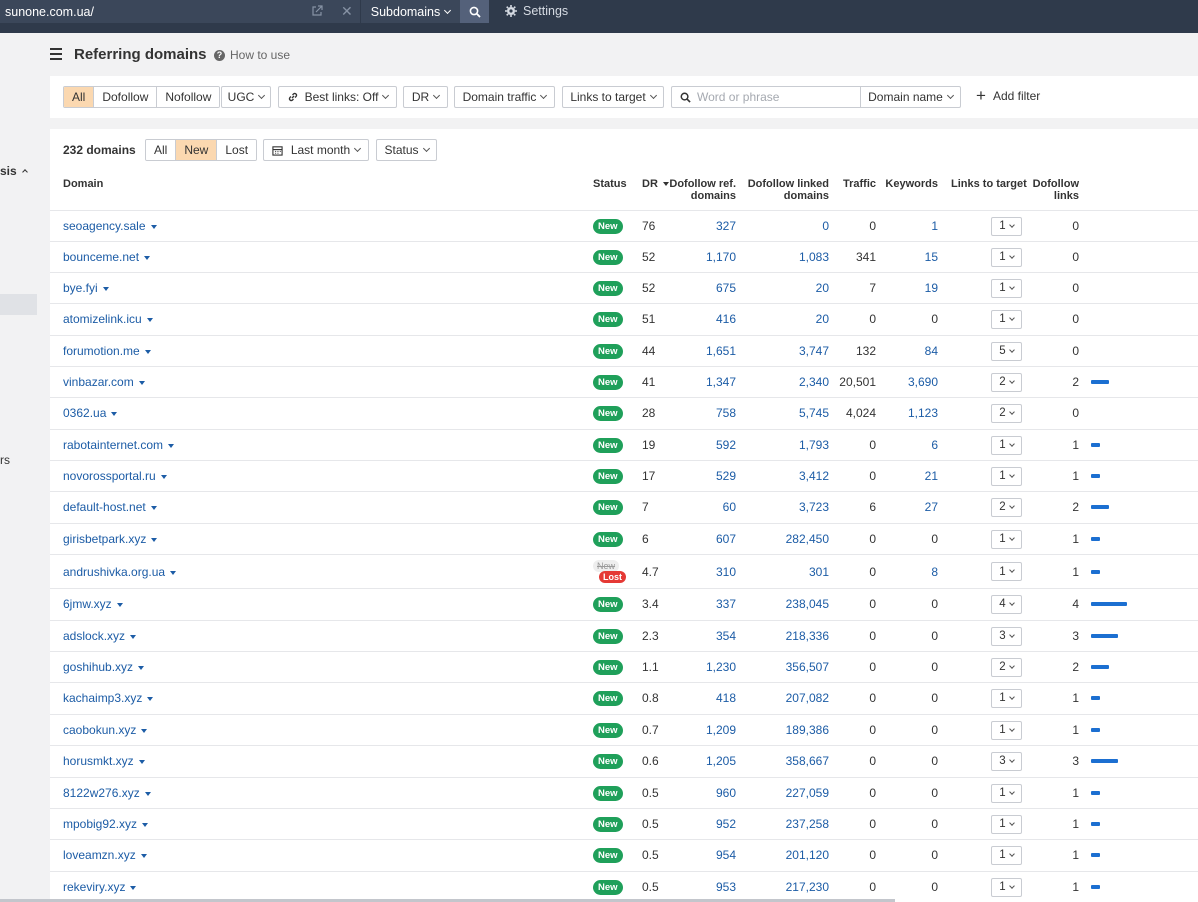 The height and width of the screenshot is (902, 1198). I want to click on col-links-to-target: Links to target, so click(989, 184).